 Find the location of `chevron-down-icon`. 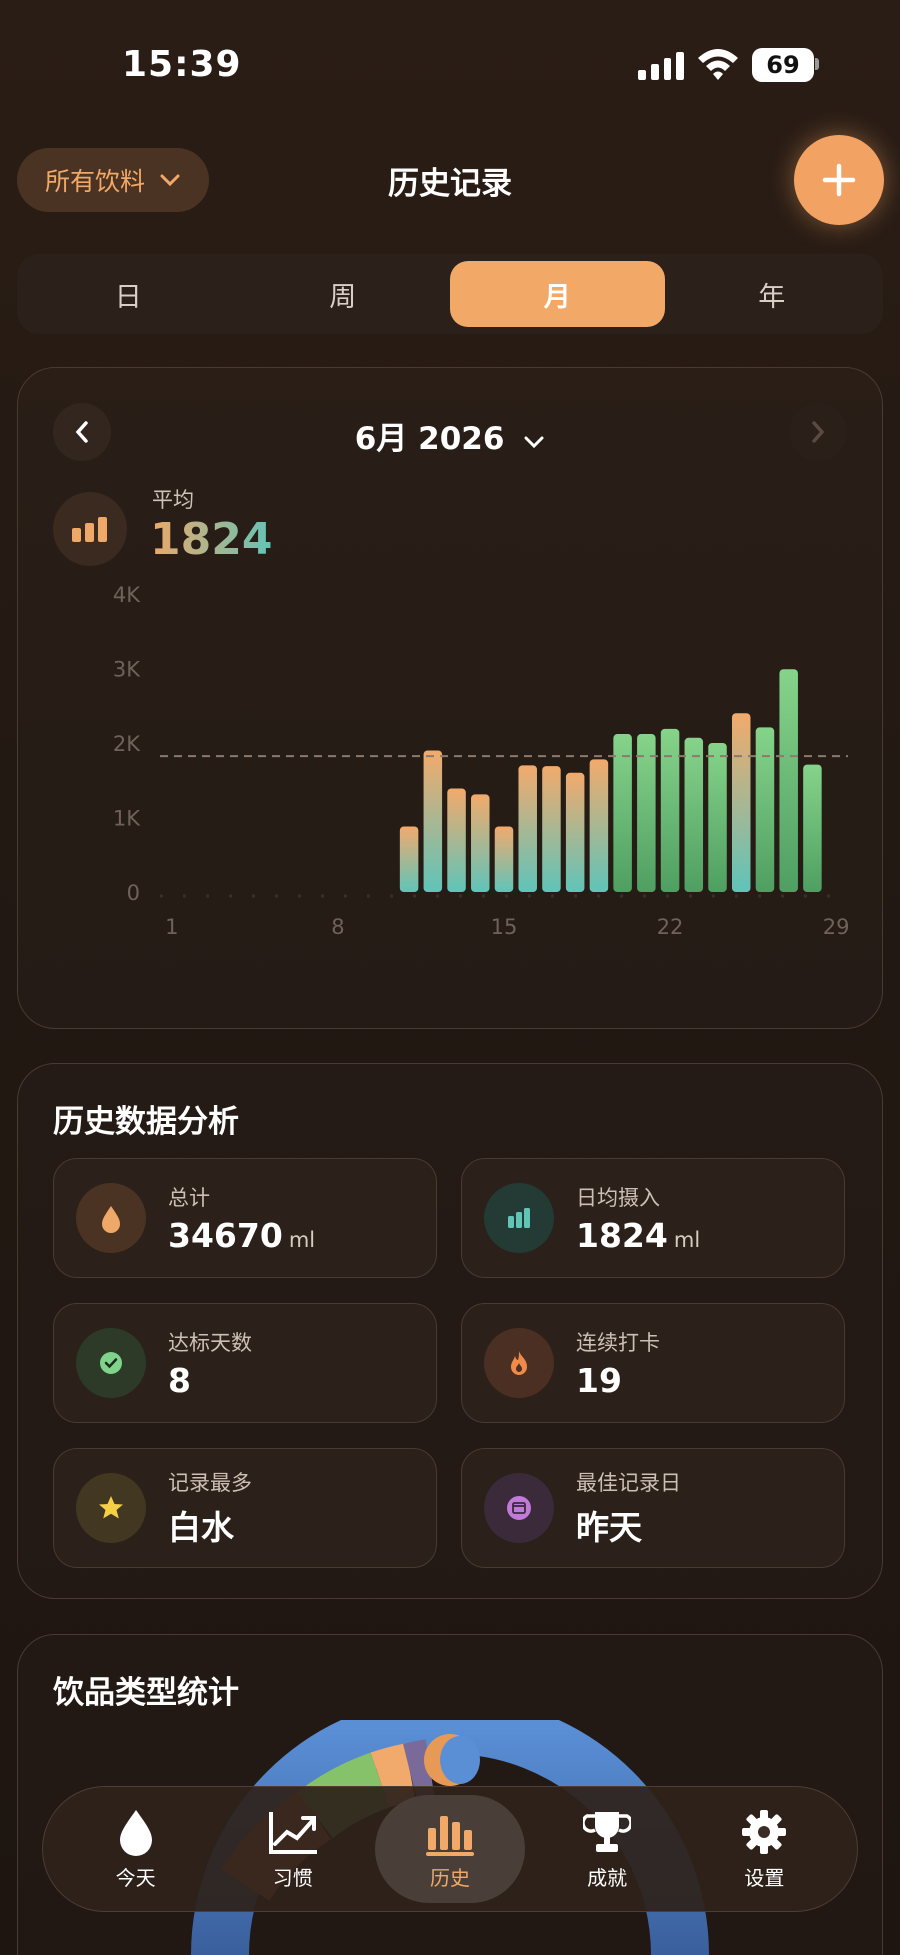

chevron-down-icon is located at coordinates (534, 442).